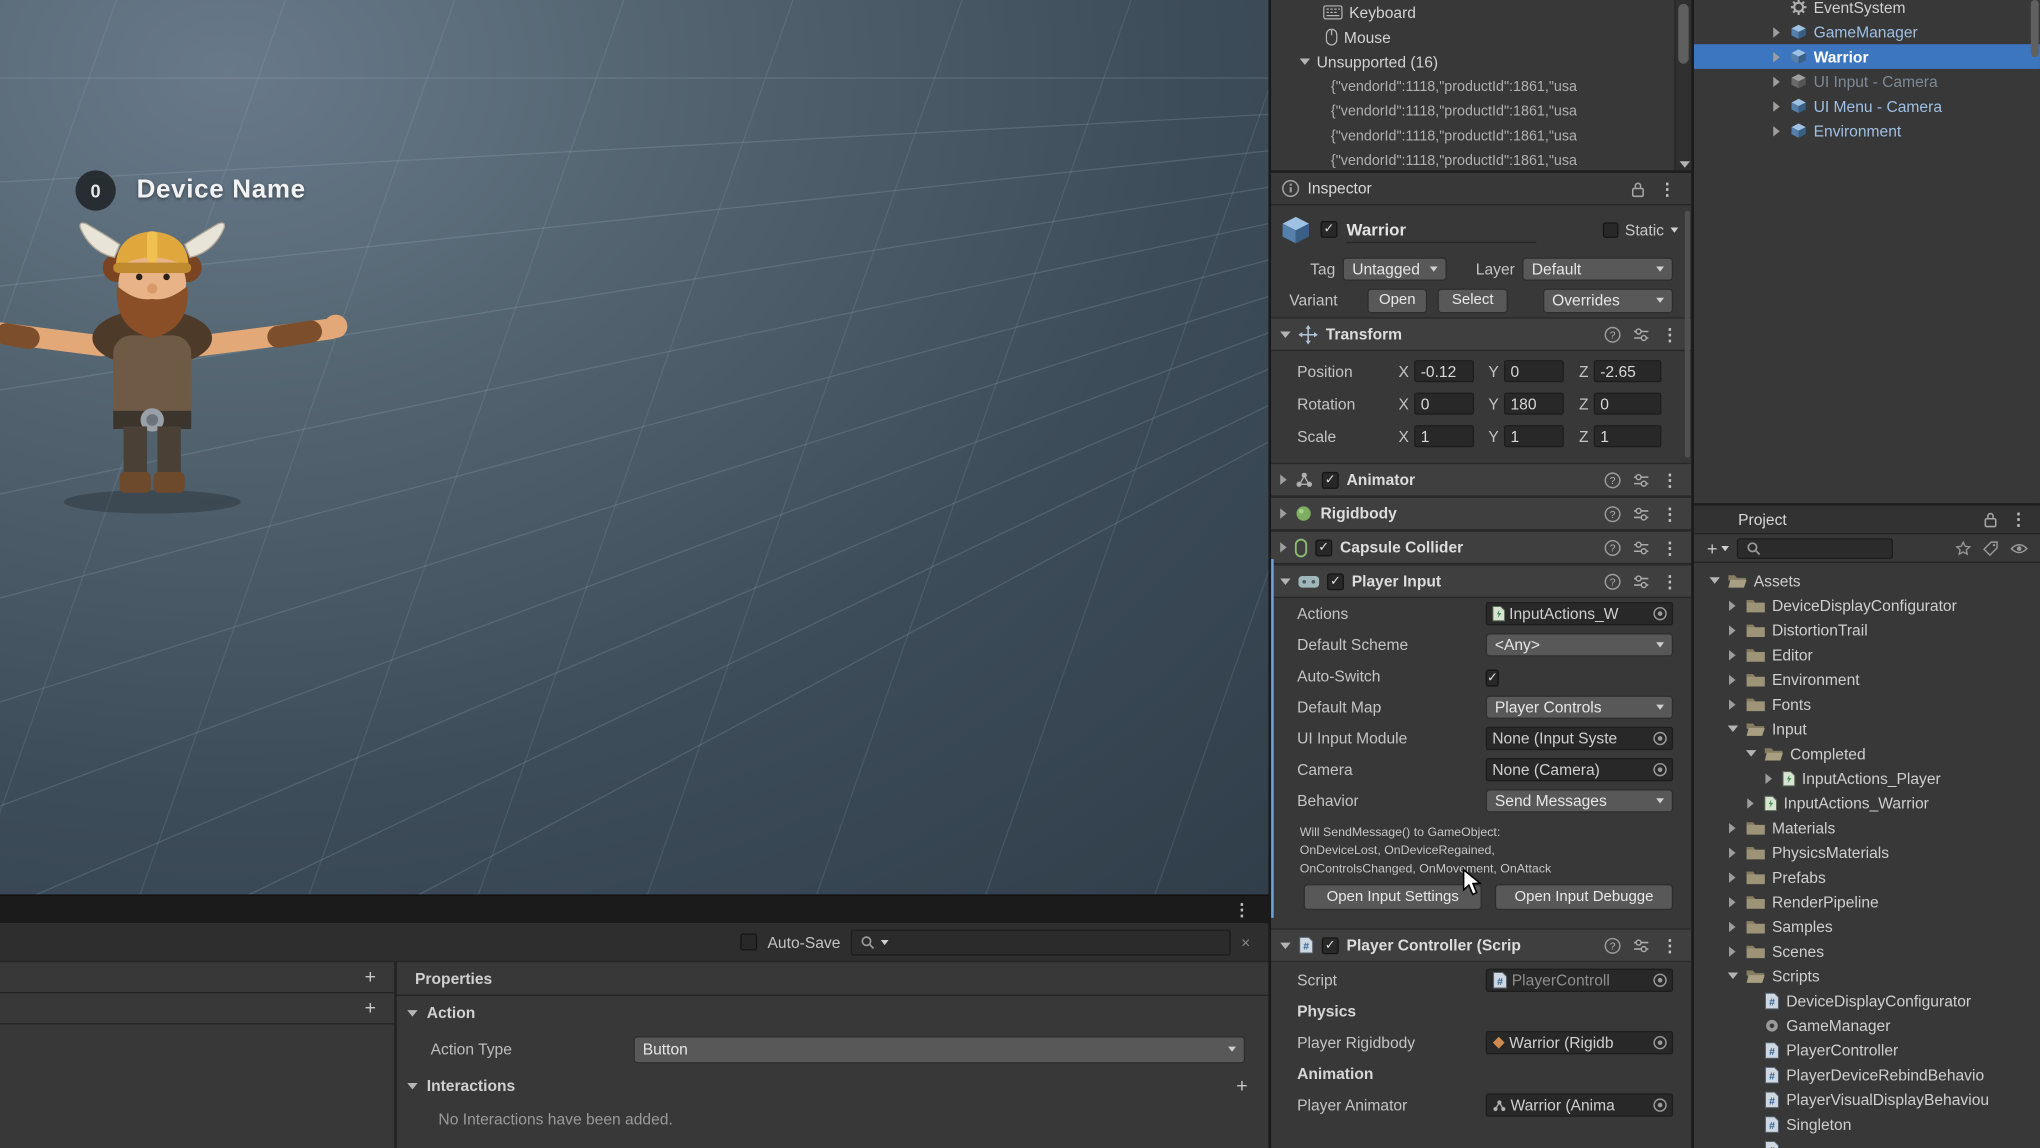  What do you see at coordinates (1867, 1000) in the screenshot?
I see `project-tree-item-devicedisplayconfigurator: # DeviceDisplayConfigurator` at bounding box center [1867, 1000].